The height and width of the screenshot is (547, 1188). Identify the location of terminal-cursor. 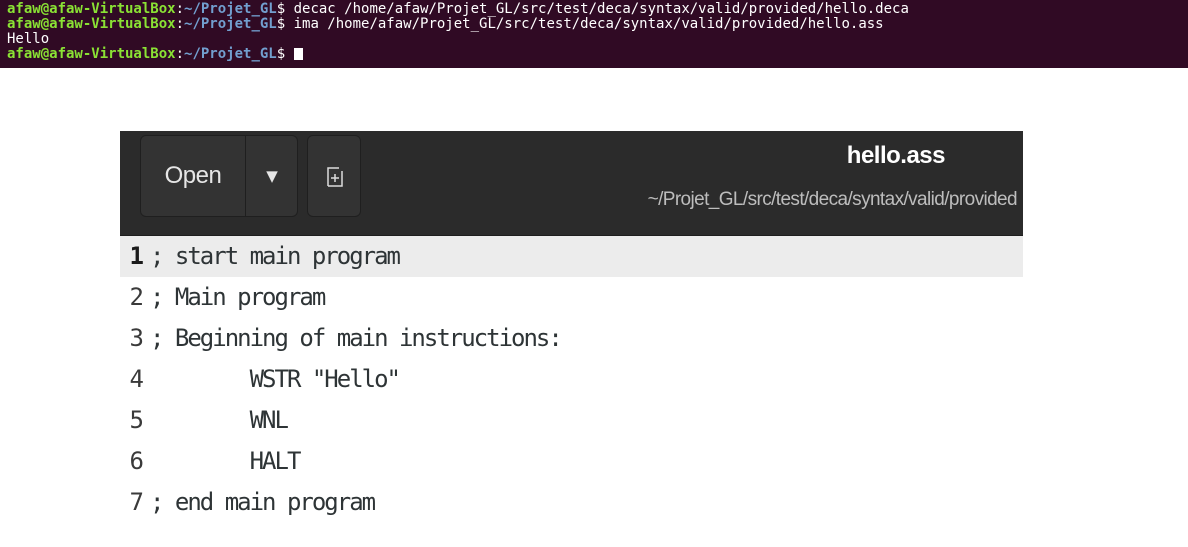
(298, 54).